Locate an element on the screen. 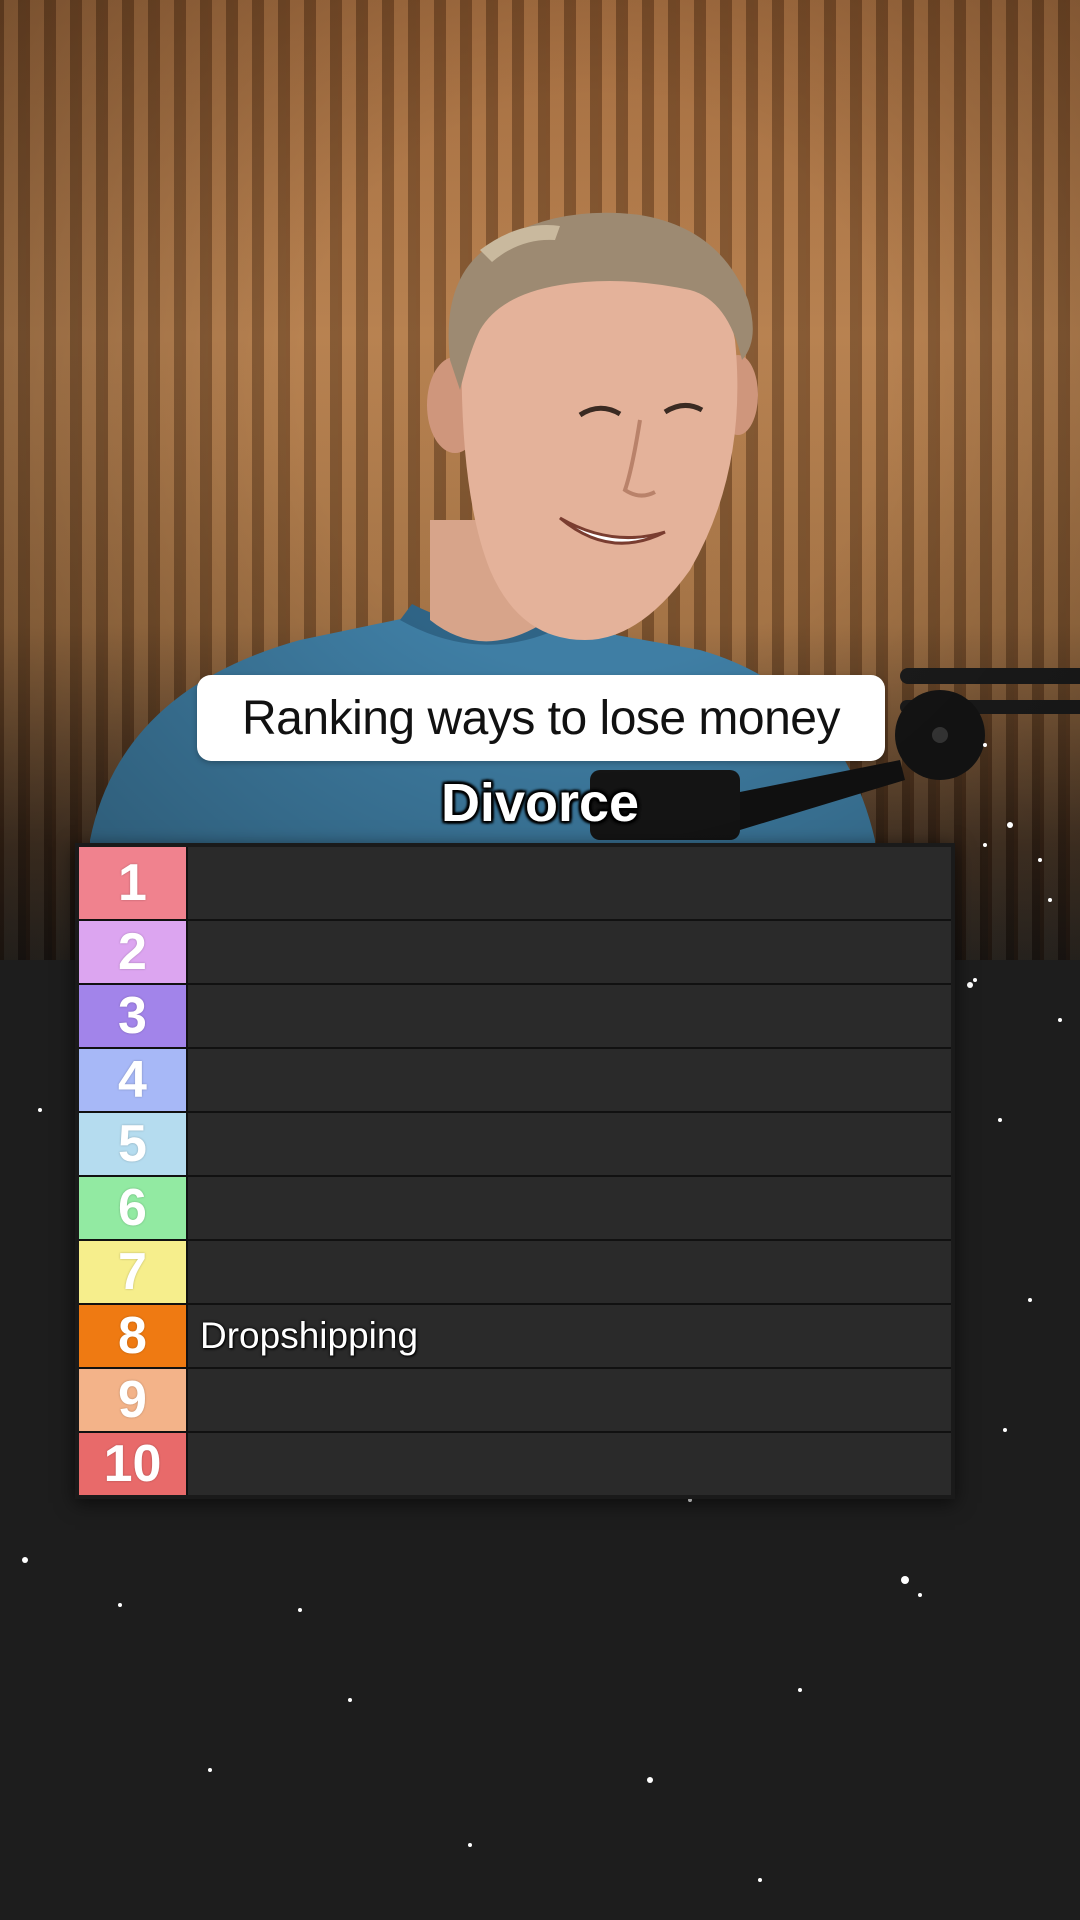  tier-label: 7 is located at coordinates (132, 1272).